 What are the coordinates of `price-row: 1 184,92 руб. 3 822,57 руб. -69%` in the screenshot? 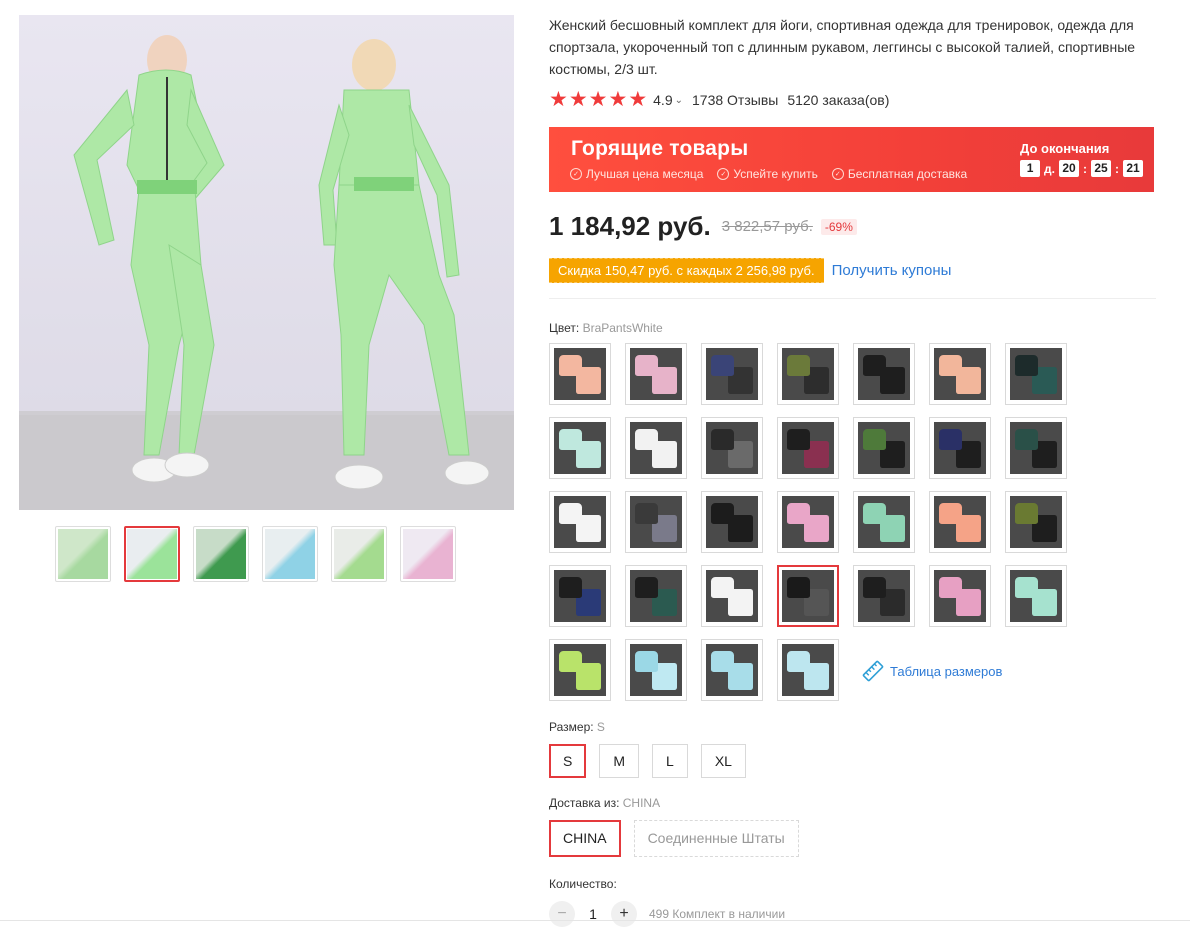 It's located at (703, 226).